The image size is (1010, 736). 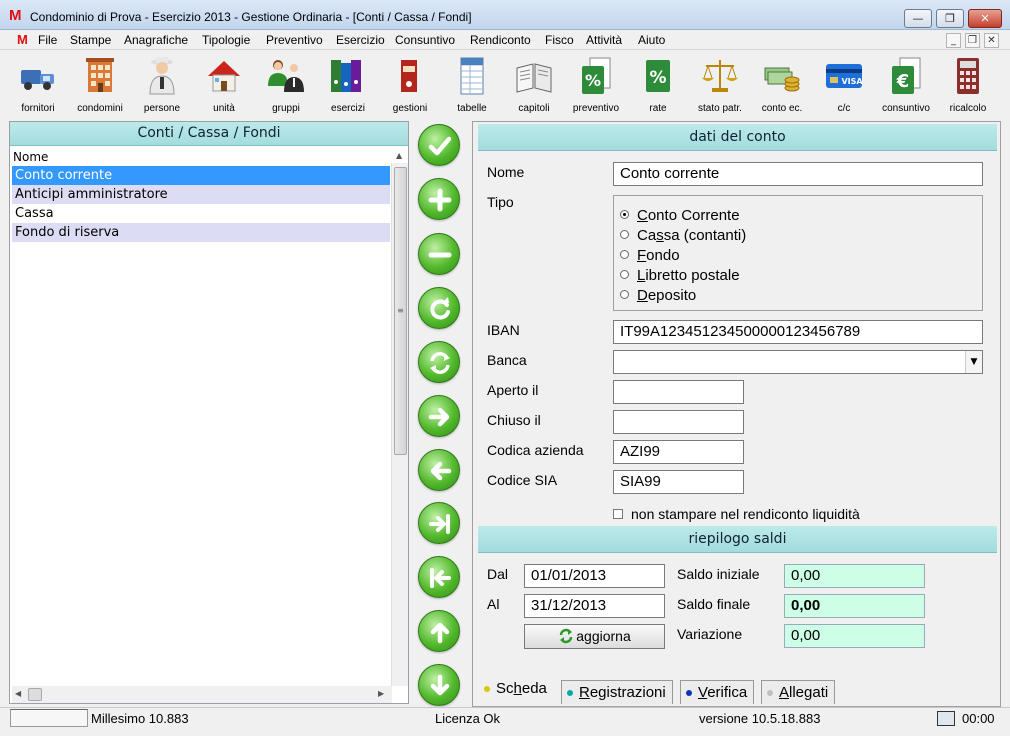 What do you see at coordinates (720, 76) in the screenshot?
I see `scales-icon` at bounding box center [720, 76].